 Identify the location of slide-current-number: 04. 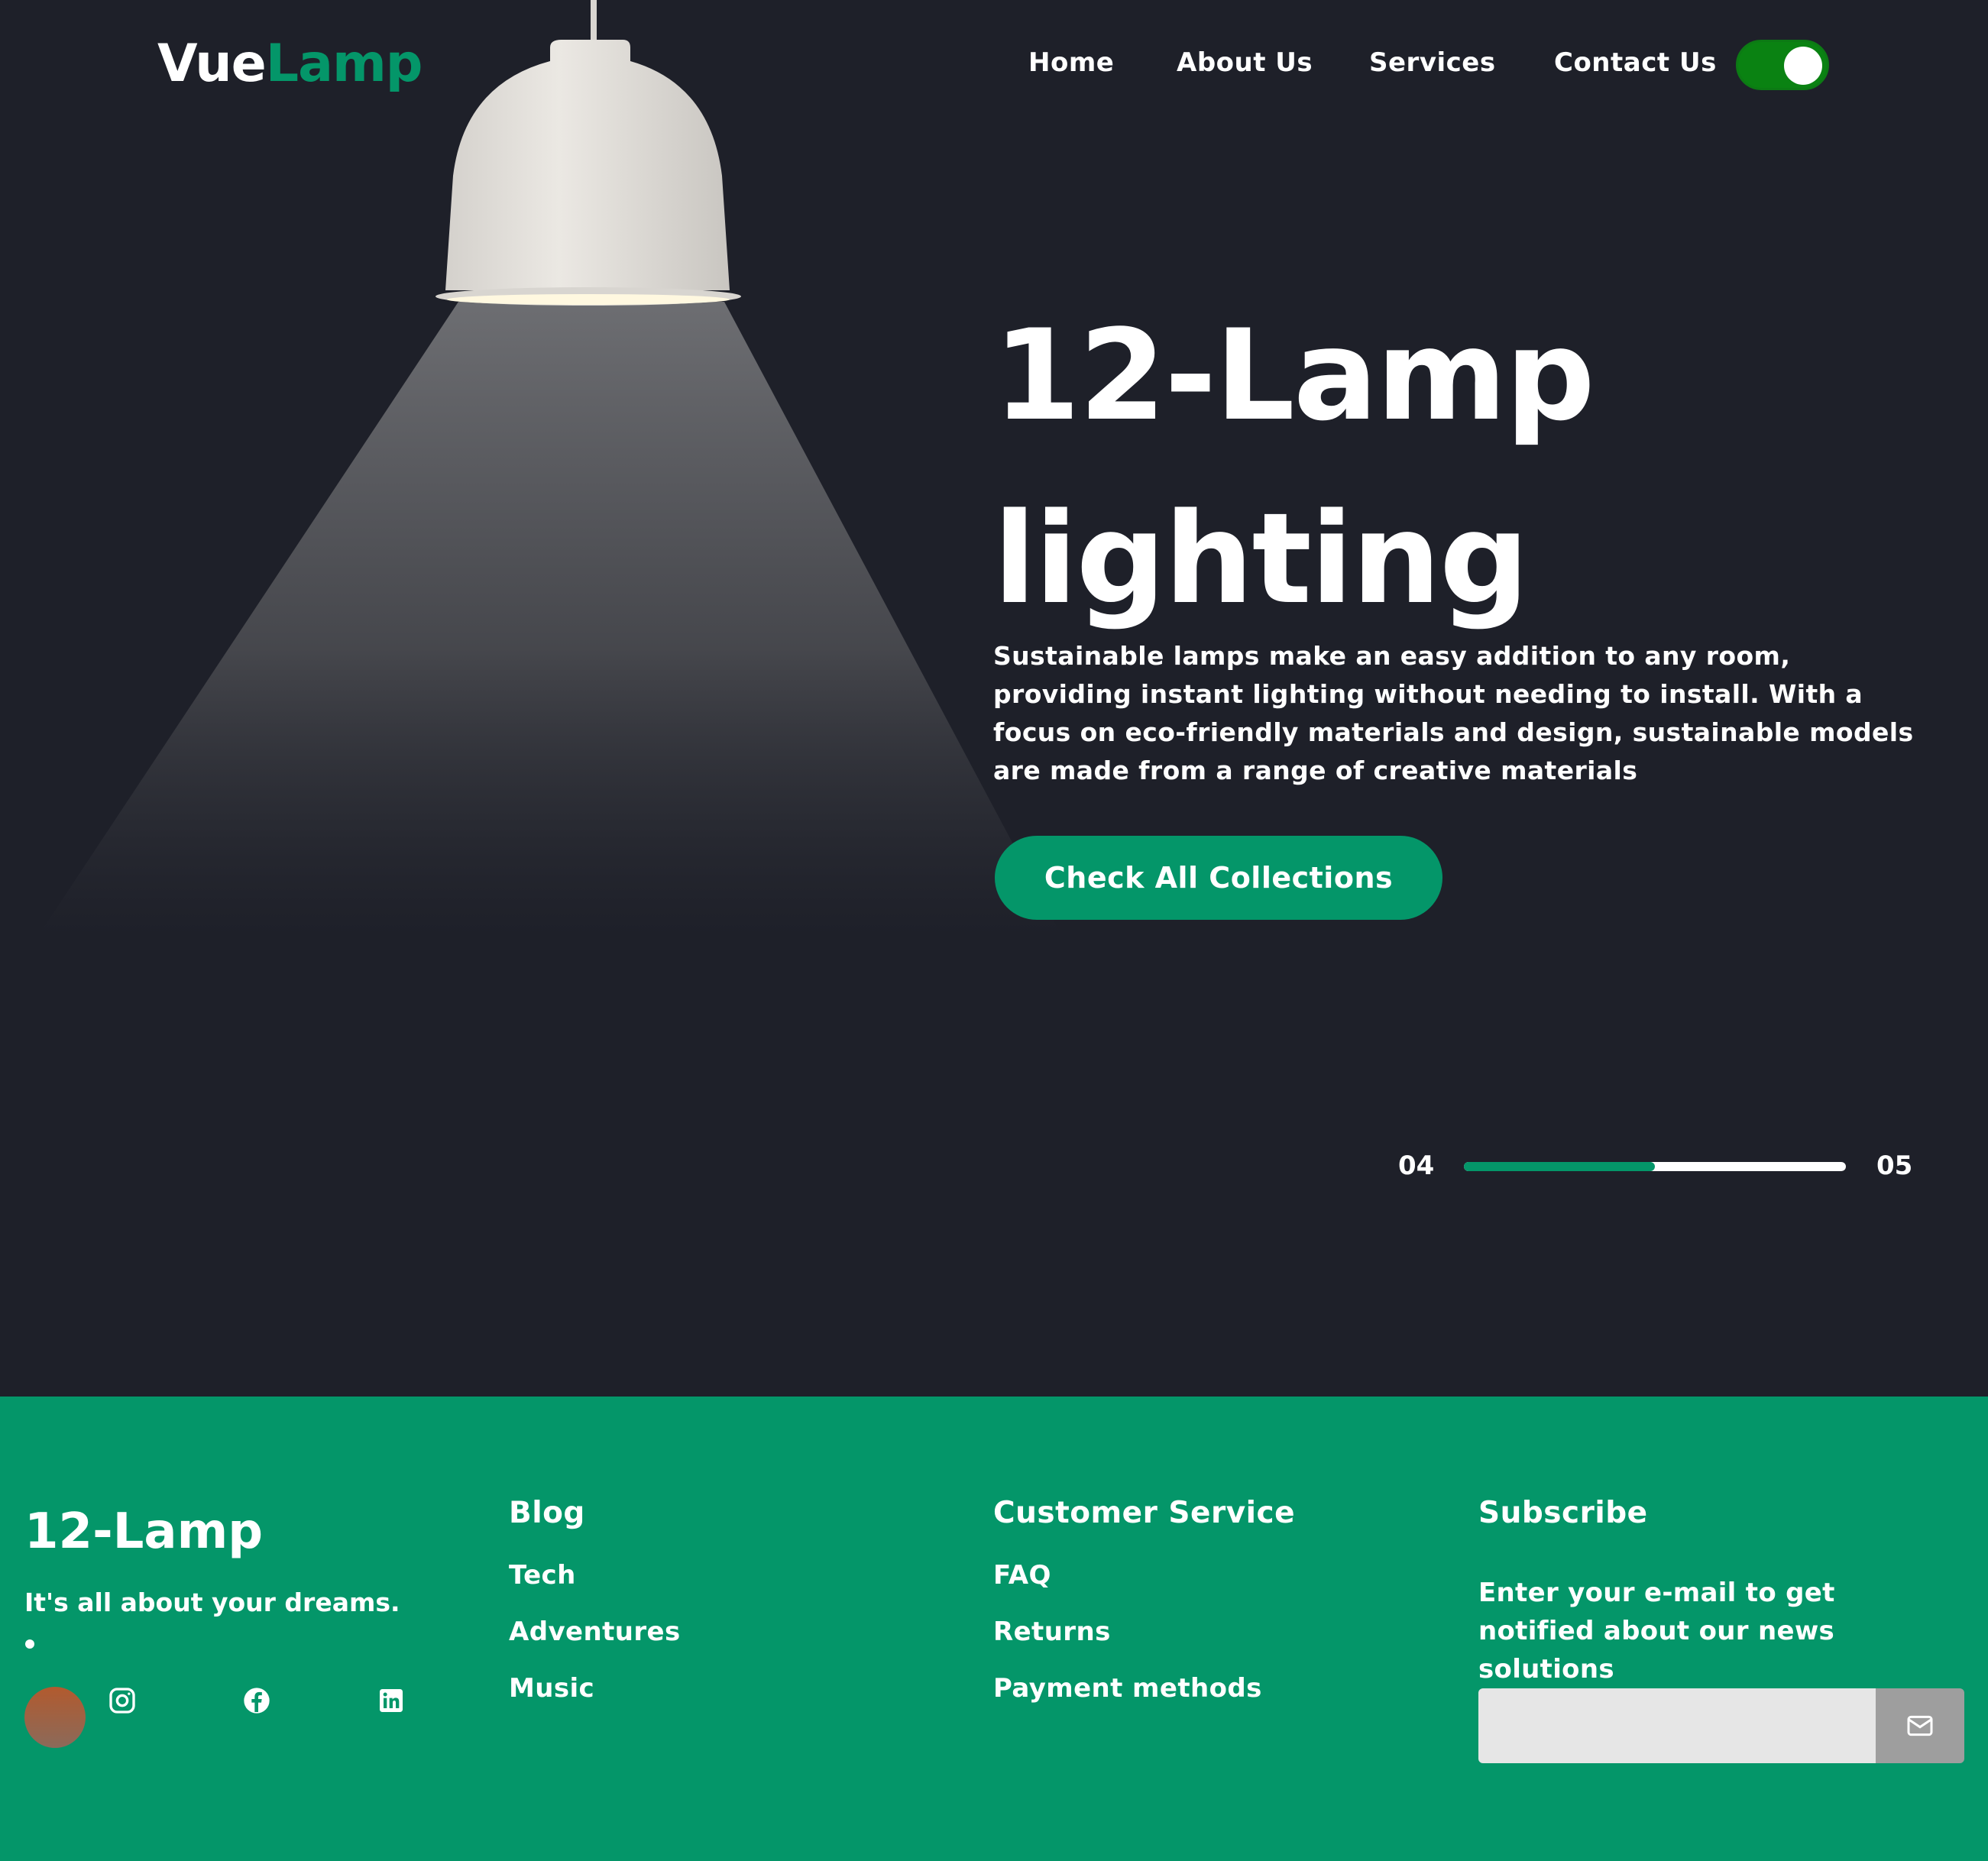
(1416, 1166).